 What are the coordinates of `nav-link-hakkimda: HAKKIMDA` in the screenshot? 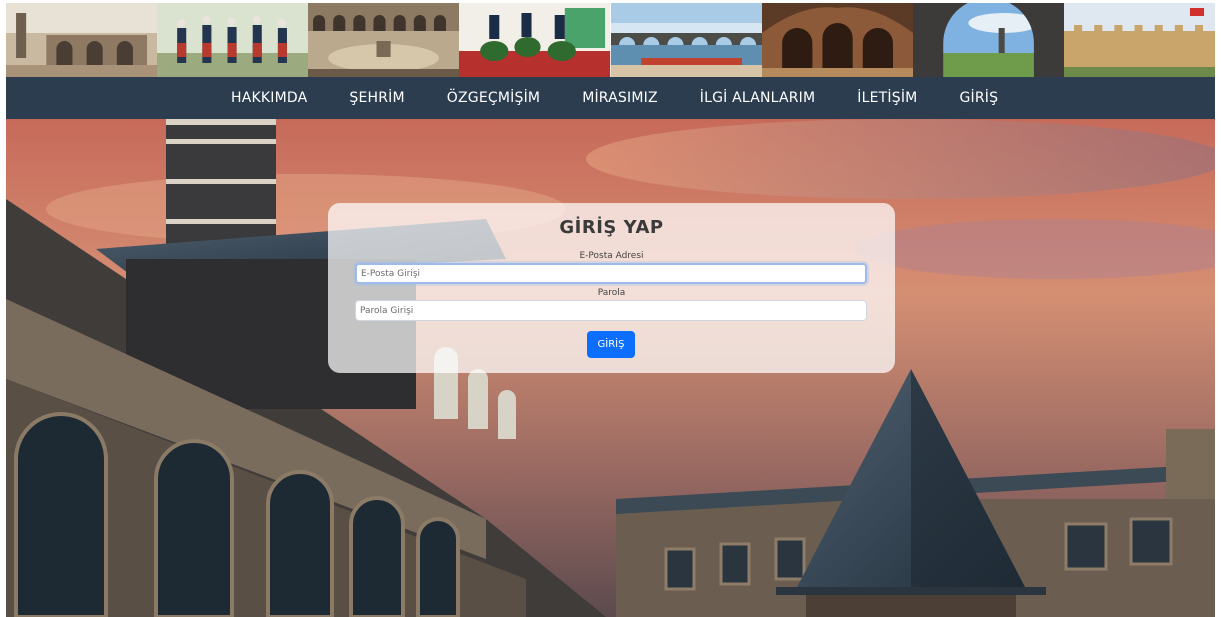 It's located at (269, 98).